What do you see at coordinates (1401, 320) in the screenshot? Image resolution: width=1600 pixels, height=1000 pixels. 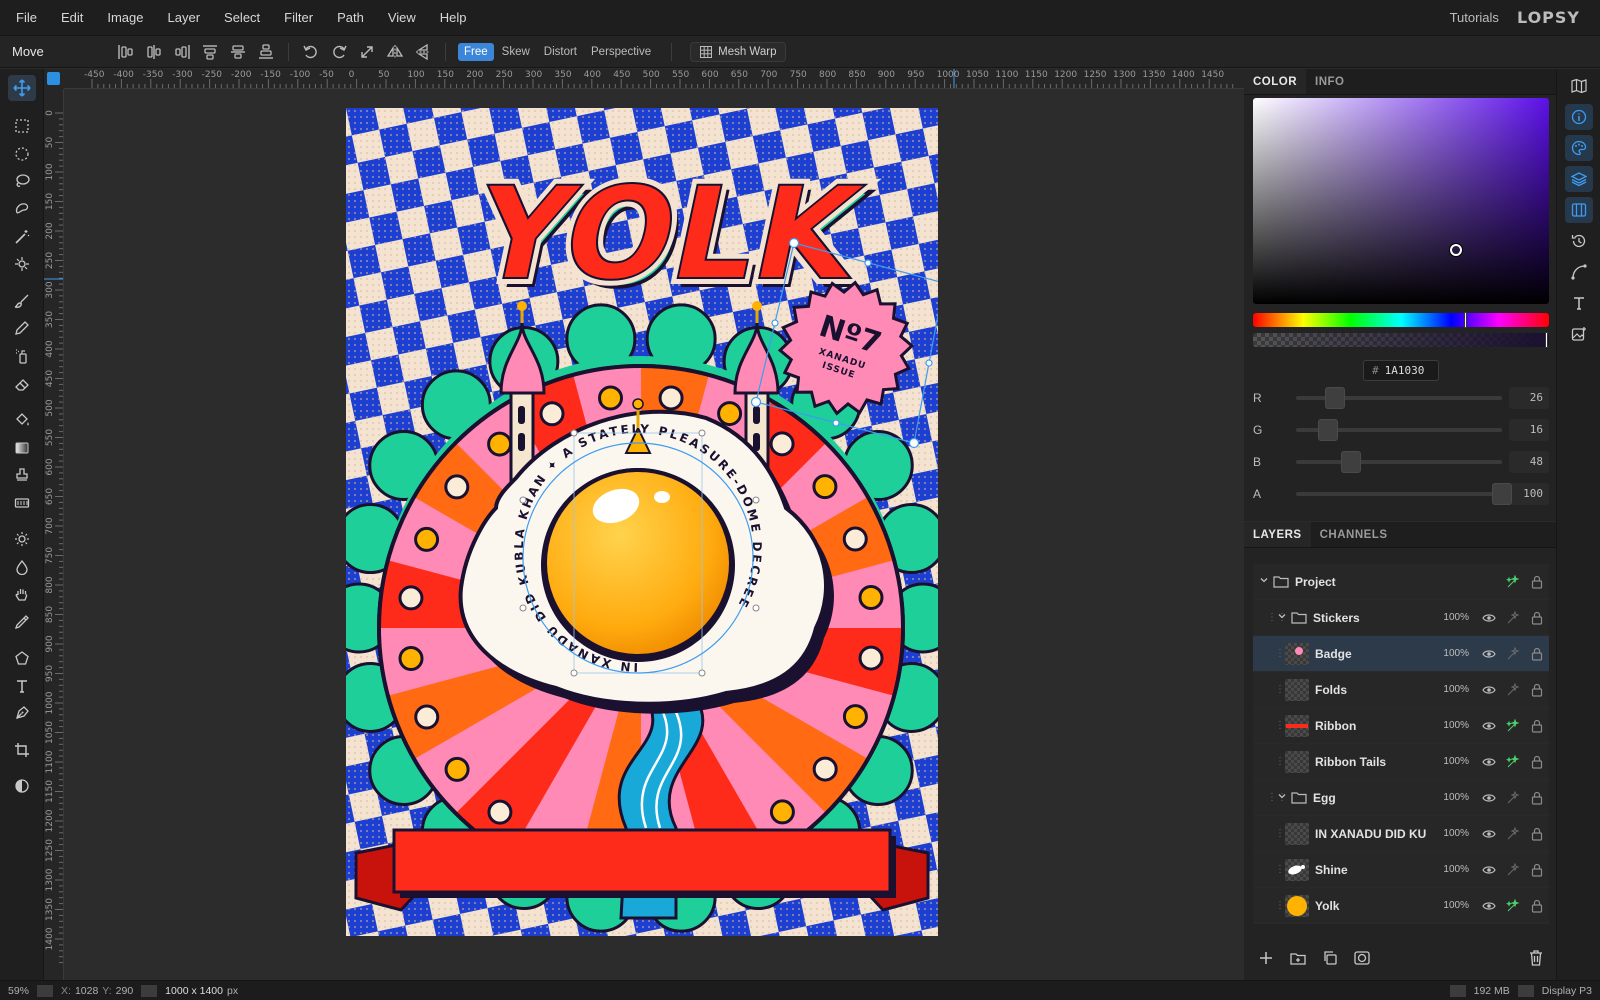 I see `hue-slider` at bounding box center [1401, 320].